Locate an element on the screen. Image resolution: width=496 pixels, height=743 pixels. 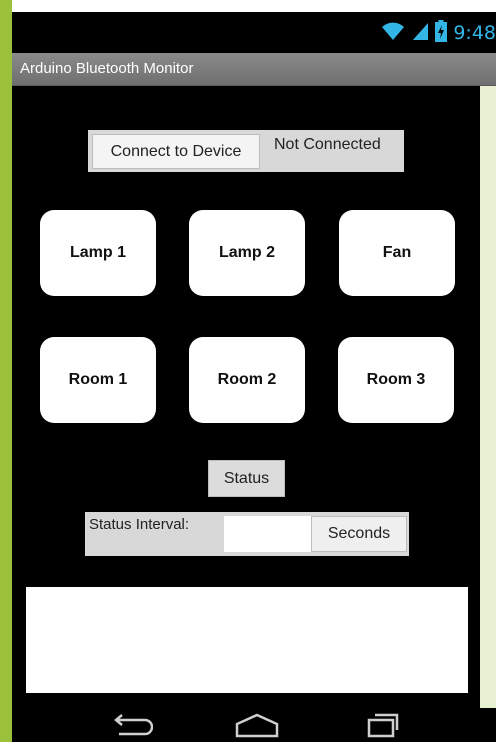
status-bar: 9:48 is located at coordinates (254, 32).